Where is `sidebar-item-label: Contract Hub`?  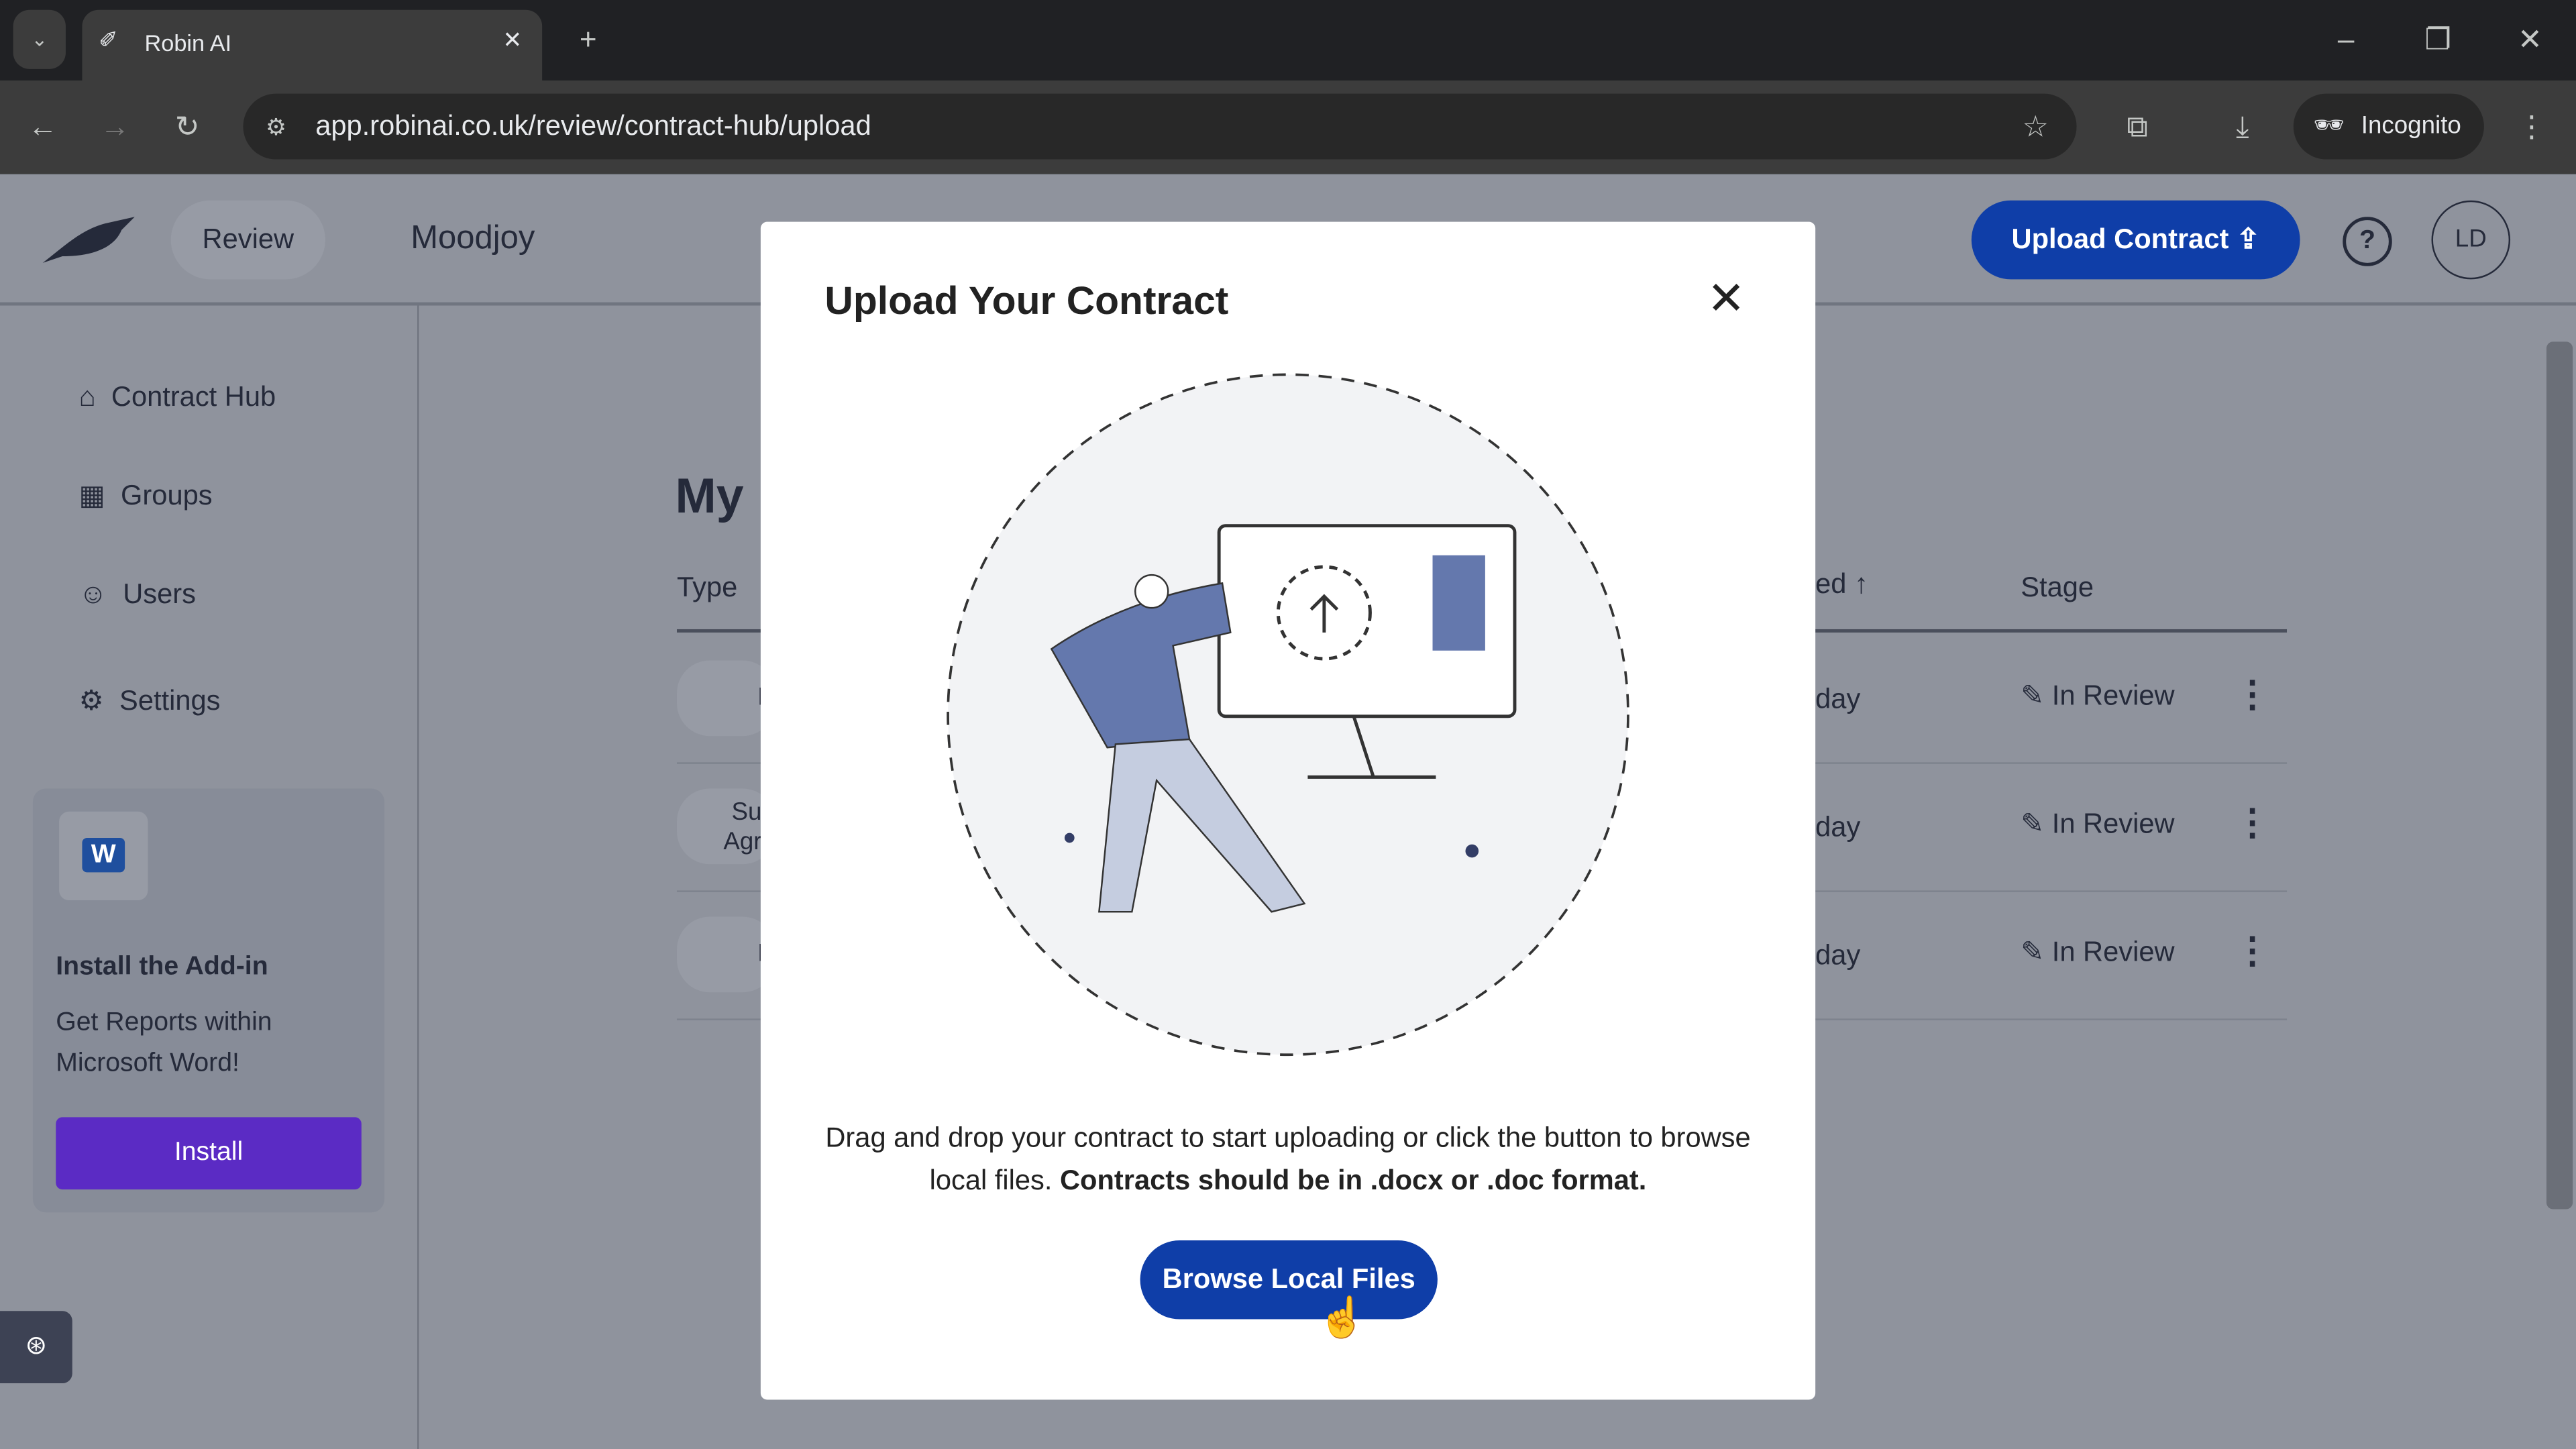 sidebar-item-label: Contract Hub is located at coordinates (193, 397).